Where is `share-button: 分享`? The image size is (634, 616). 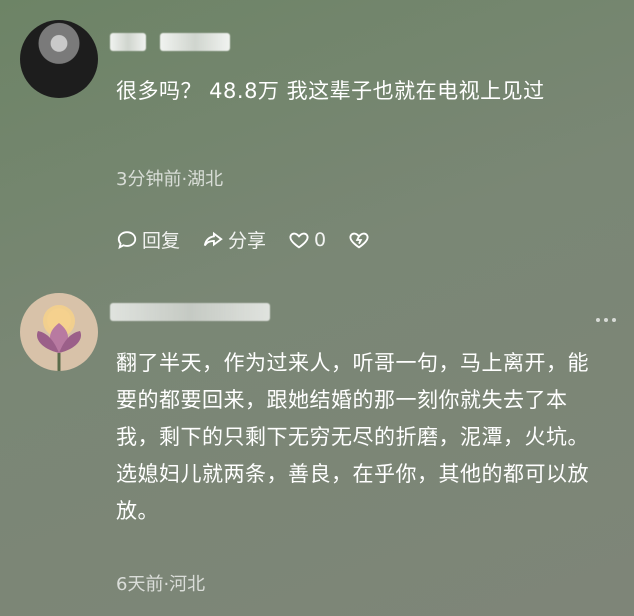
share-button: 分享 is located at coordinates (234, 239).